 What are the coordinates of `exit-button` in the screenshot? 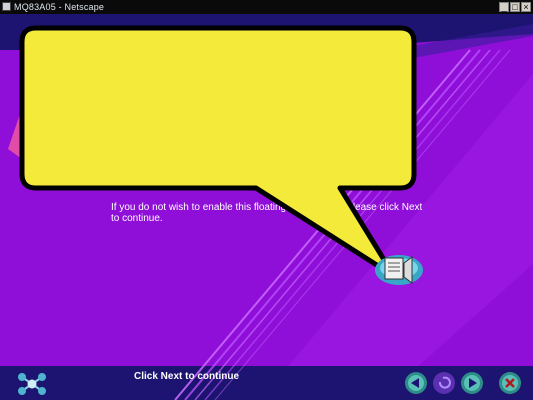 It's located at (510, 383).